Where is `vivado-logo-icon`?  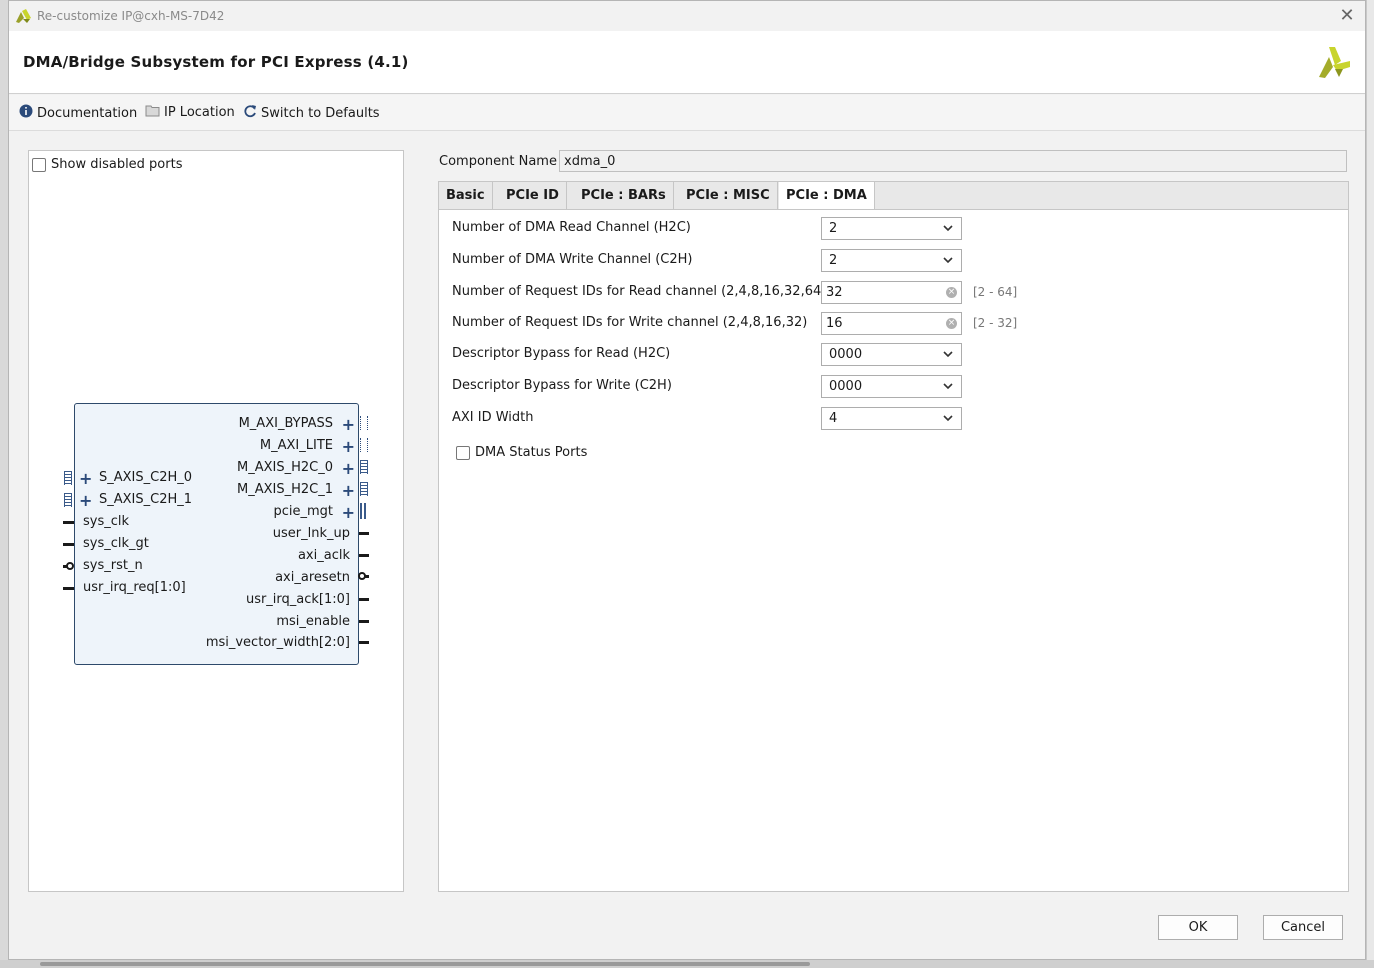 vivado-logo-icon is located at coordinates (24, 18).